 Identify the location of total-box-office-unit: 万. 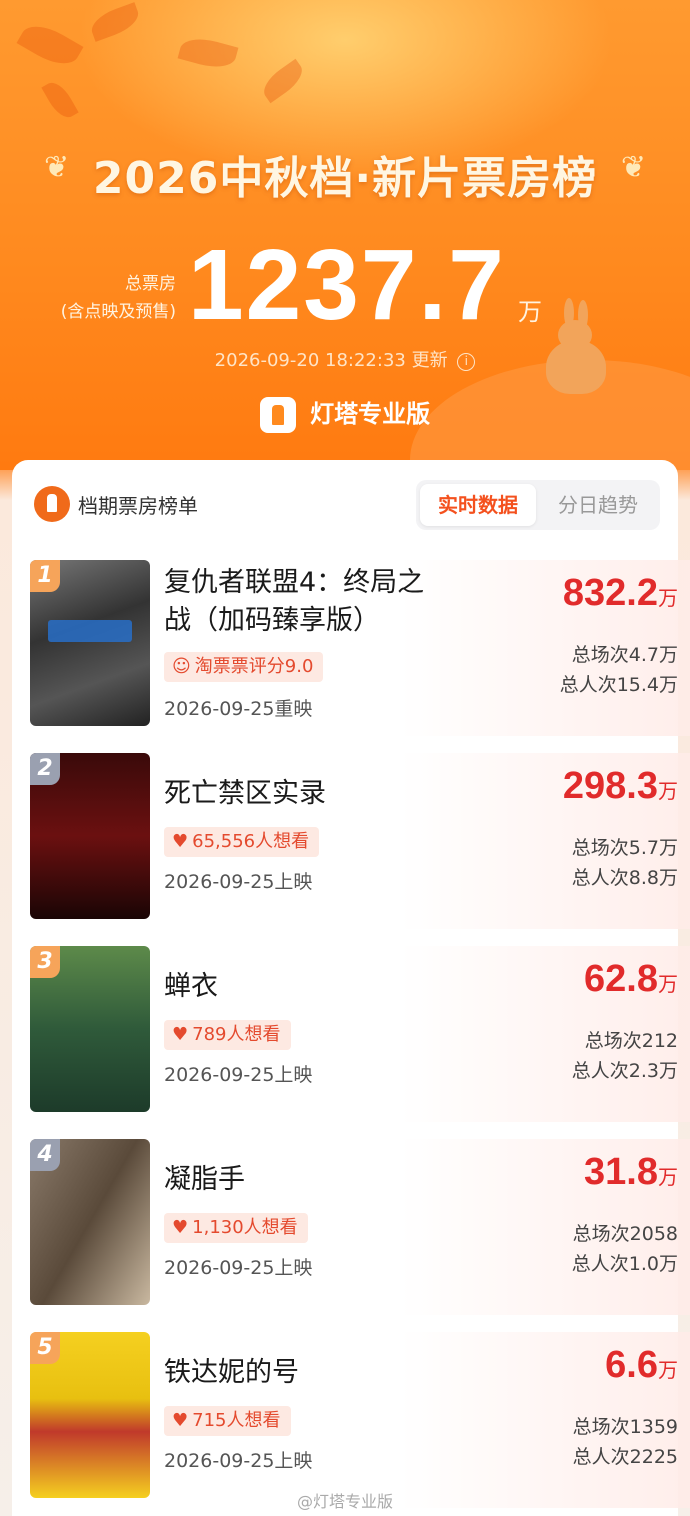
(530, 312).